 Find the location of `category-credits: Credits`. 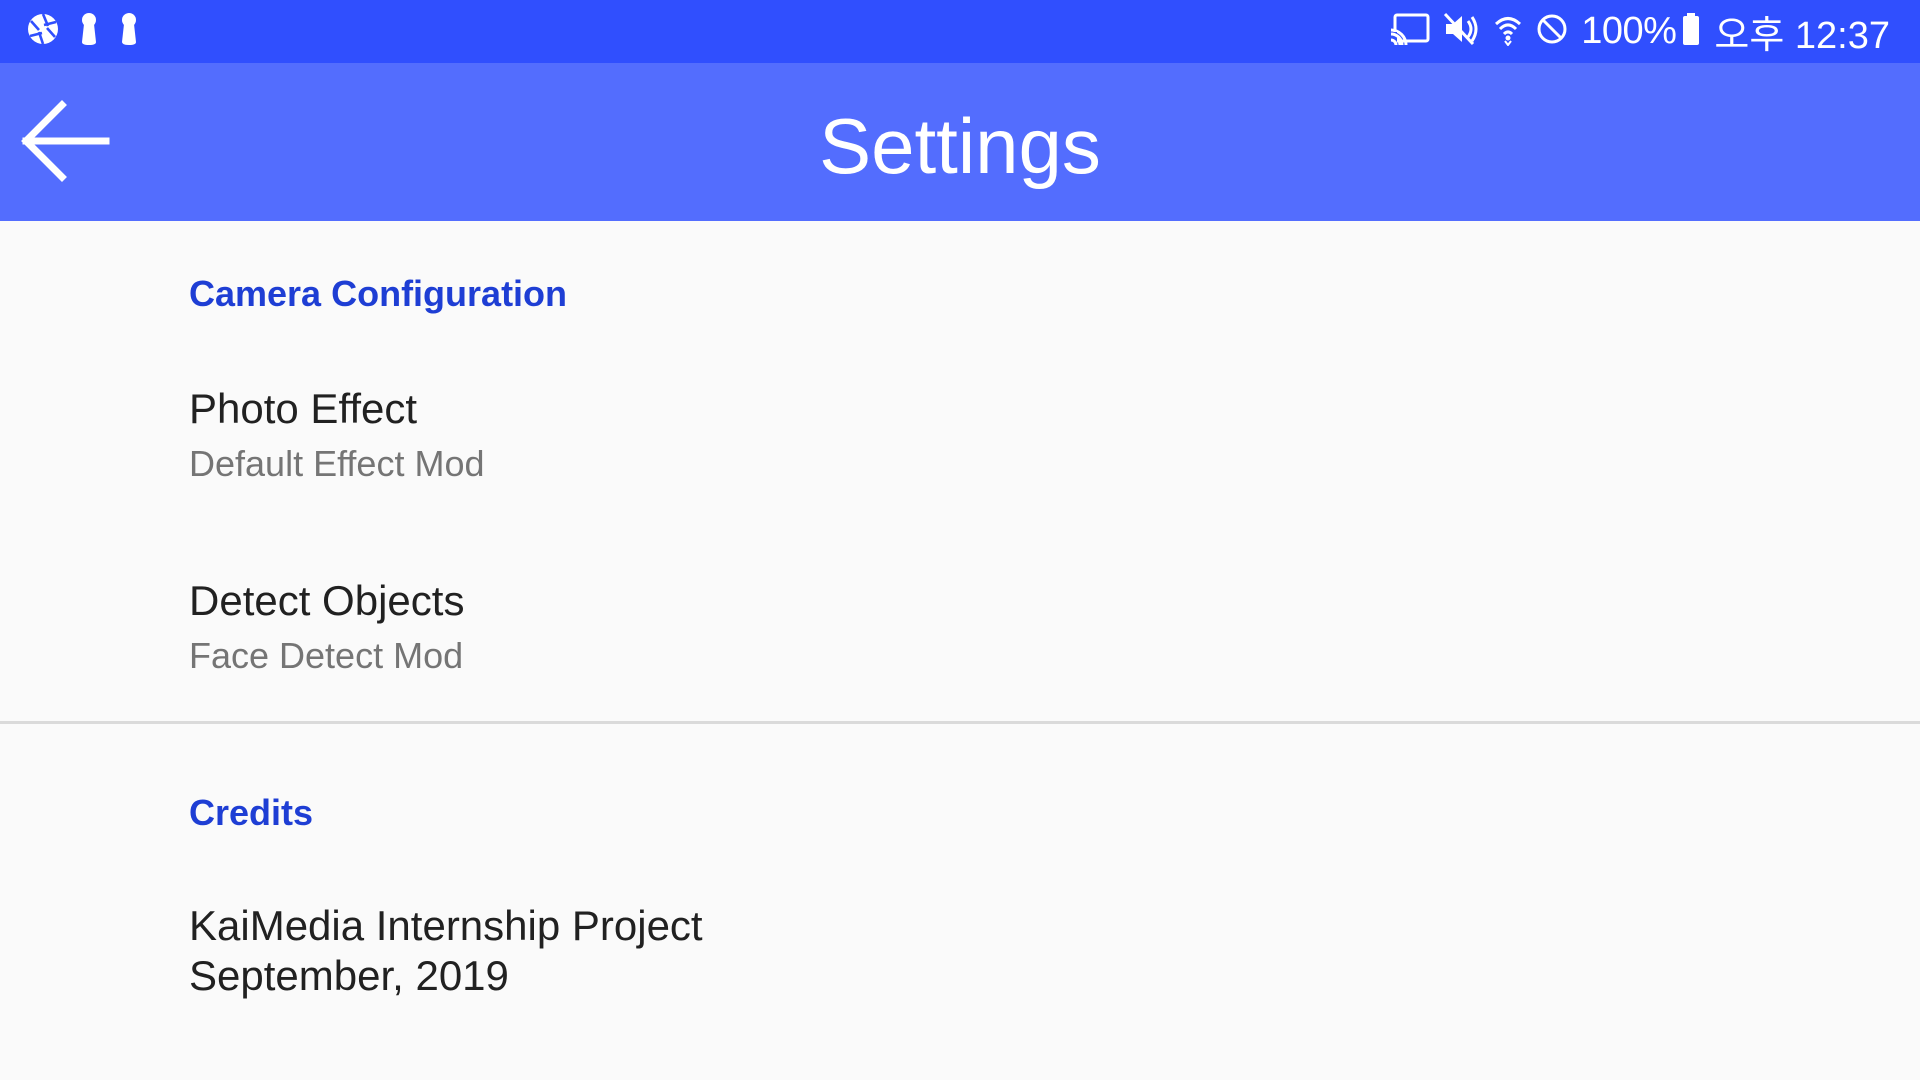

category-credits: Credits is located at coordinates (251, 812).